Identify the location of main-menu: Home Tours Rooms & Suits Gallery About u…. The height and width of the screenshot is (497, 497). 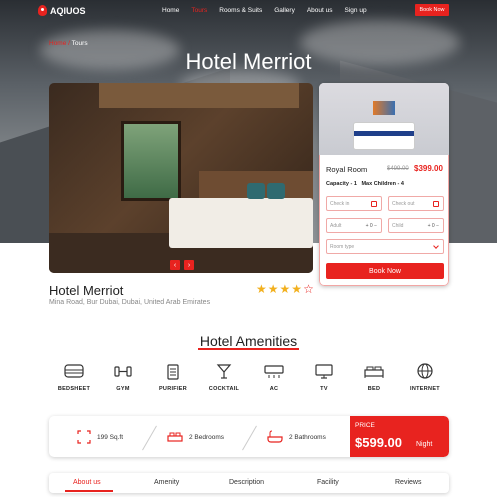
(270, 10).